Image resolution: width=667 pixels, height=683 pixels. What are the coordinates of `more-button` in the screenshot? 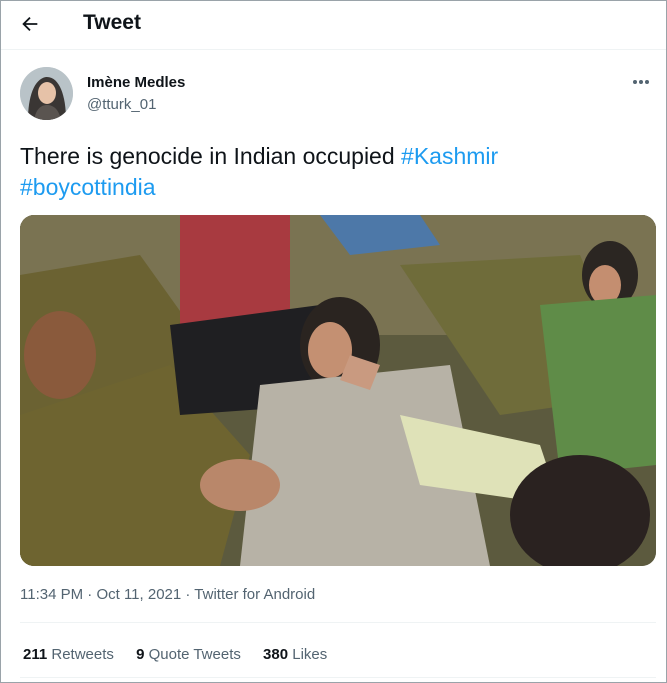 It's located at (645, 81).